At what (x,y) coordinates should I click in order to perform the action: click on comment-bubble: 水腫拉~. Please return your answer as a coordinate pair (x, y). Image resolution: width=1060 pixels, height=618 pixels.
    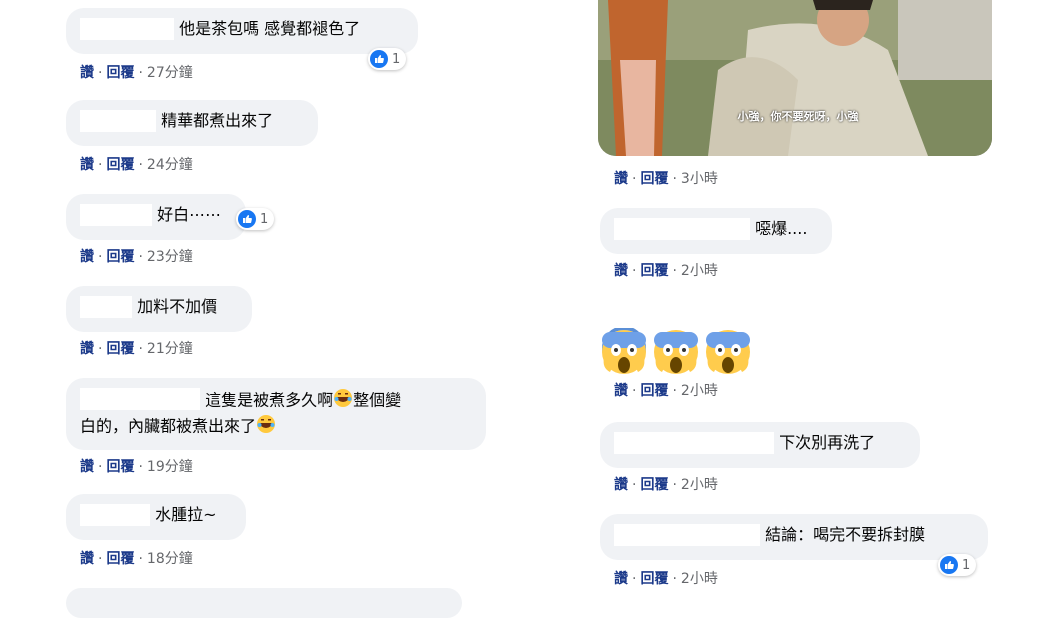
    Looking at the image, I should click on (156, 517).